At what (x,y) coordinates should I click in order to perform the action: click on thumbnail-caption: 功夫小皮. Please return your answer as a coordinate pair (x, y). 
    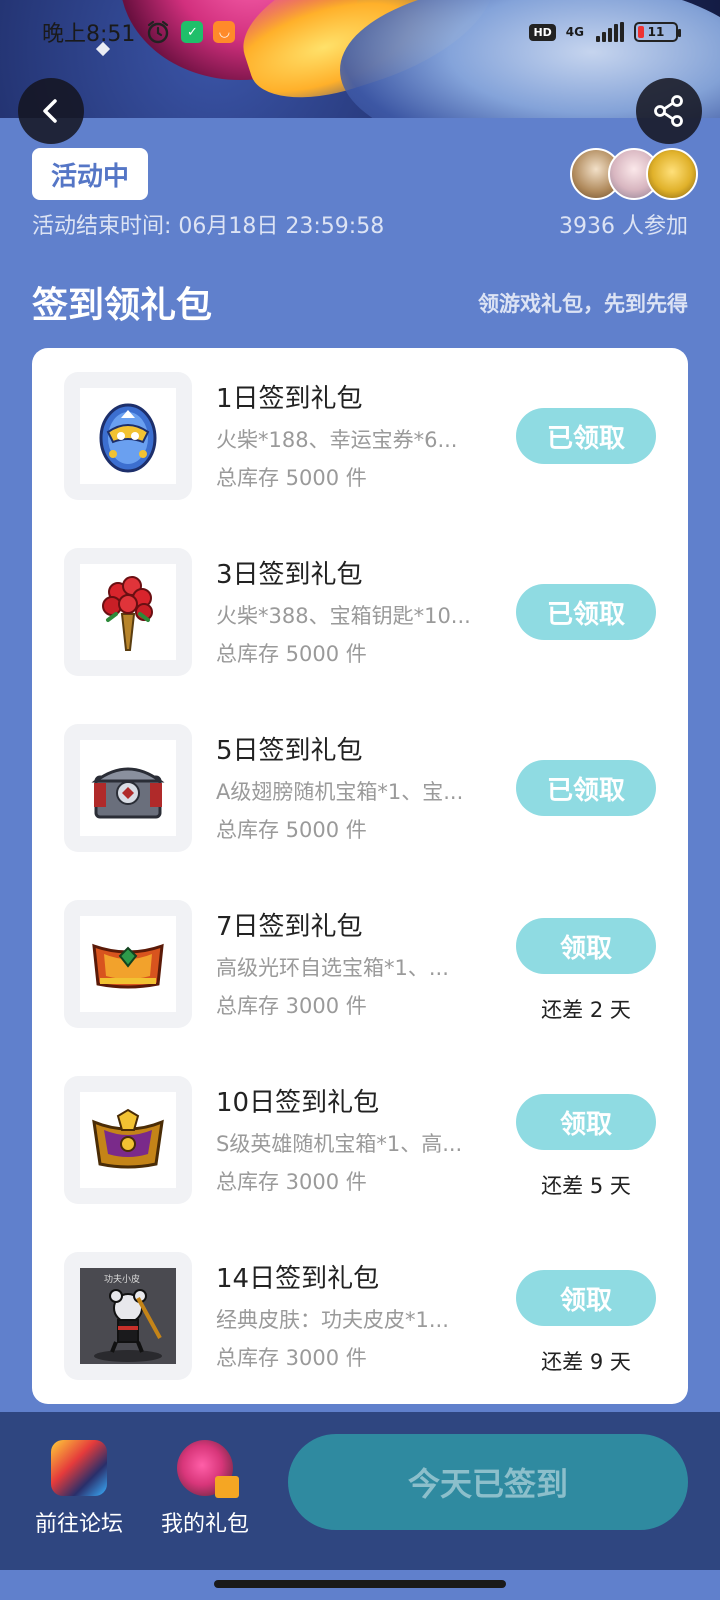
    Looking at the image, I should click on (122, 1280).